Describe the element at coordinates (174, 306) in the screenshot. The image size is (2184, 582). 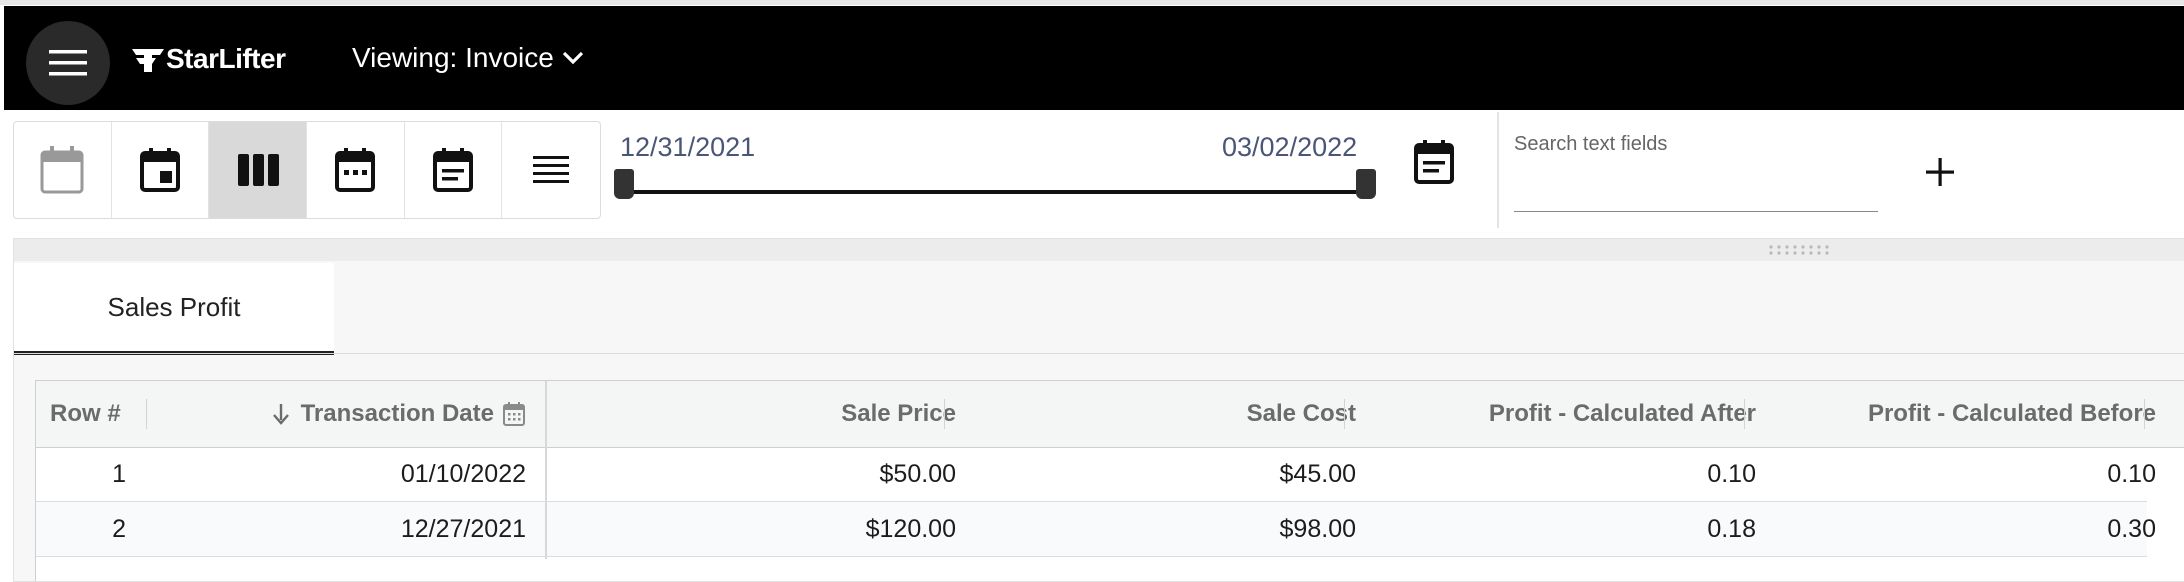
I see `tab-label: Sales Profit` at that location.